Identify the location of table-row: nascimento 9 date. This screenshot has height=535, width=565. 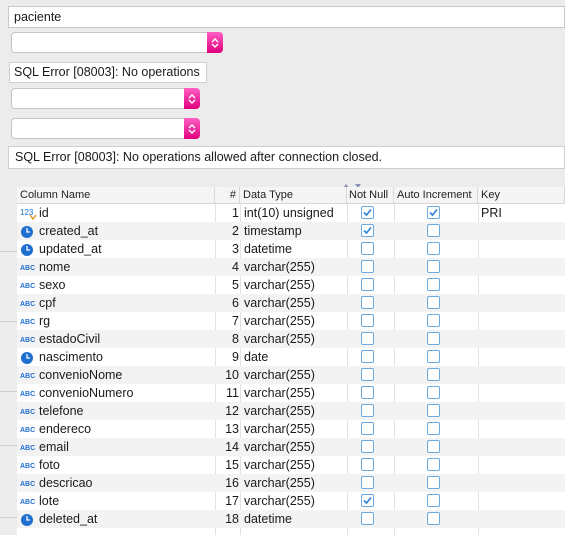
(291, 357).